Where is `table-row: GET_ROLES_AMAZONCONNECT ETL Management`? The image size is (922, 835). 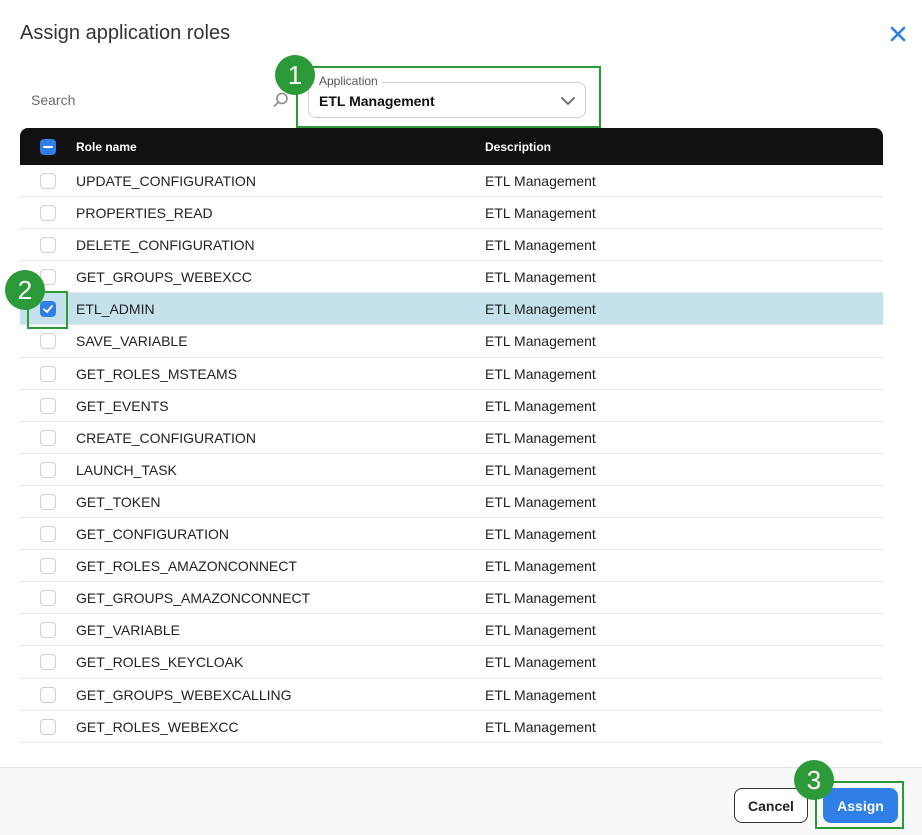 table-row: GET_ROLES_AMAZONCONNECT ETL Management is located at coordinates (451, 566).